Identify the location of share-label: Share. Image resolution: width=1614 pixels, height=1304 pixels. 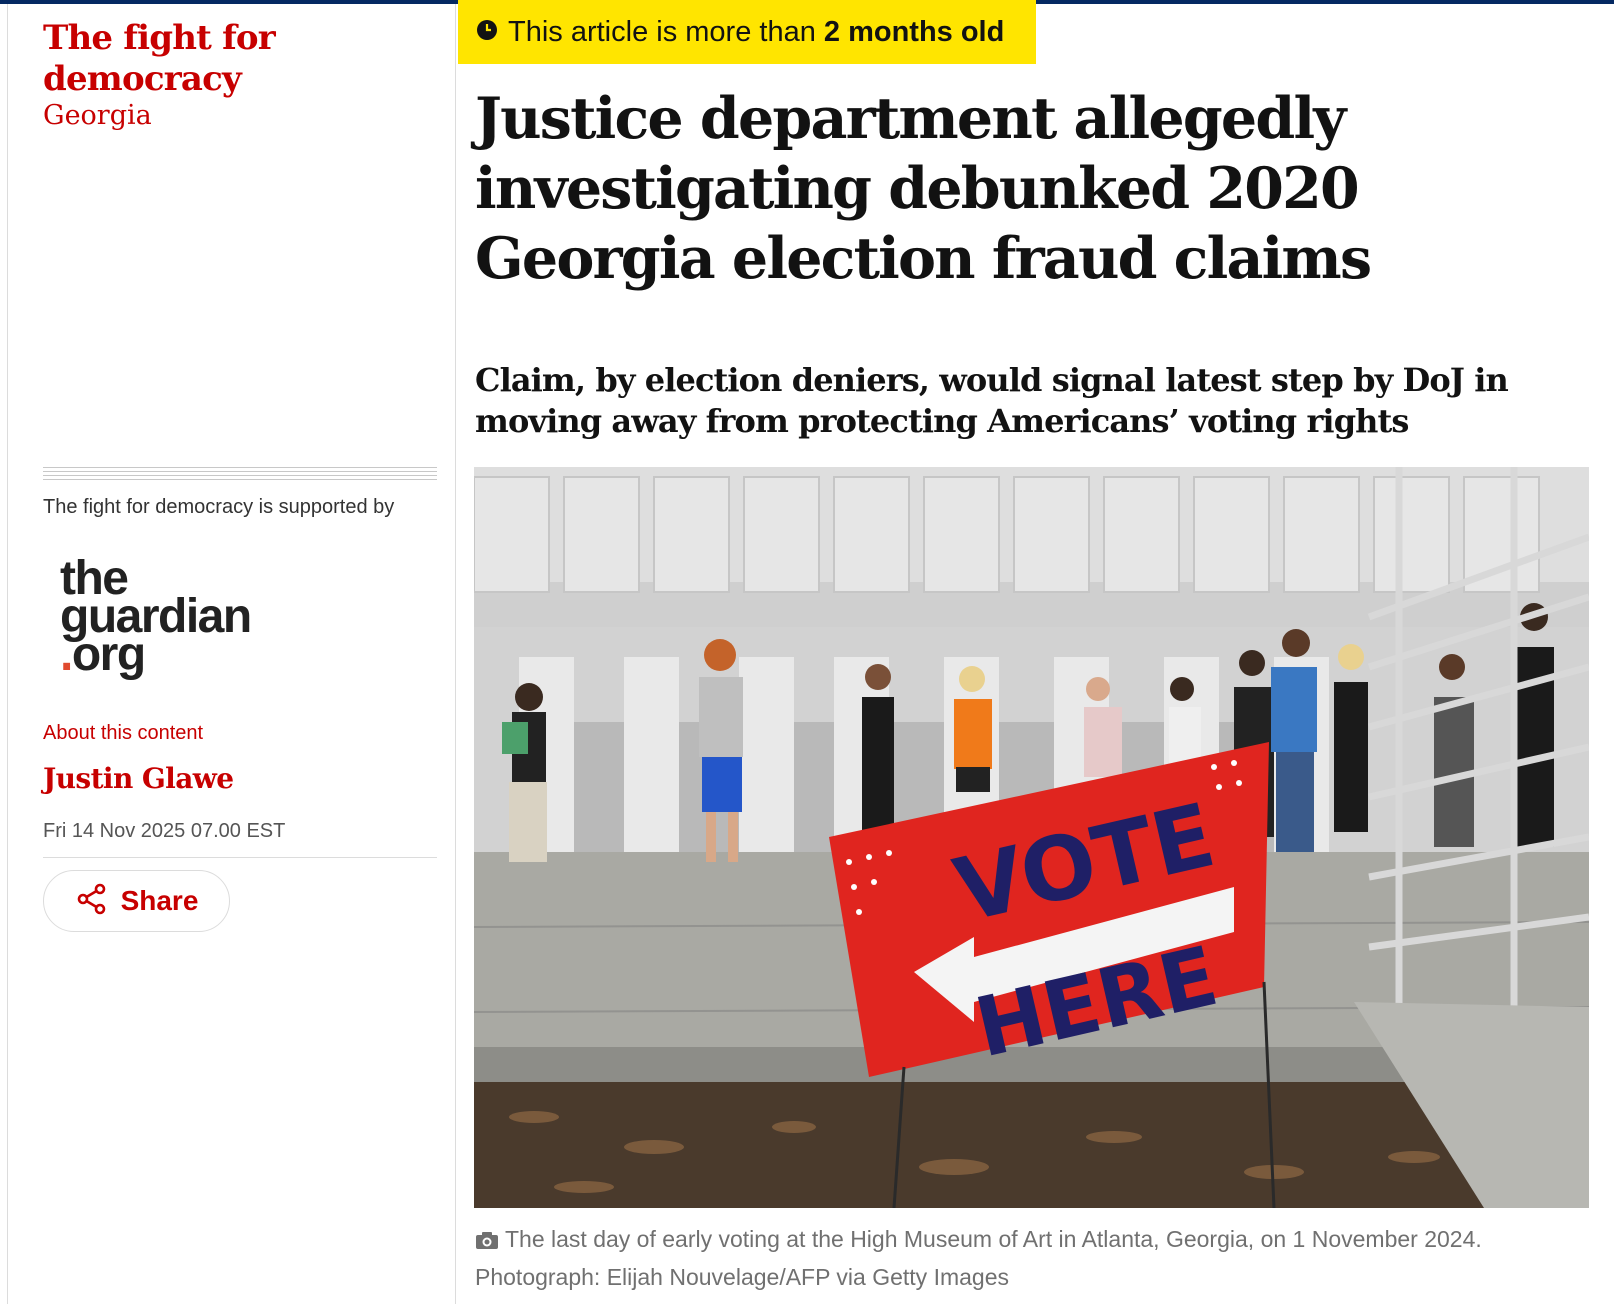
(159, 900).